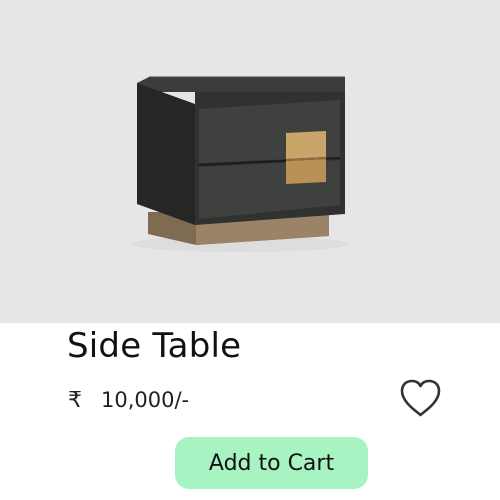 This screenshot has width=500, height=500. Describe the element at coordinates (420, 398) in the screenshot. I see `heart-icon` at that location.